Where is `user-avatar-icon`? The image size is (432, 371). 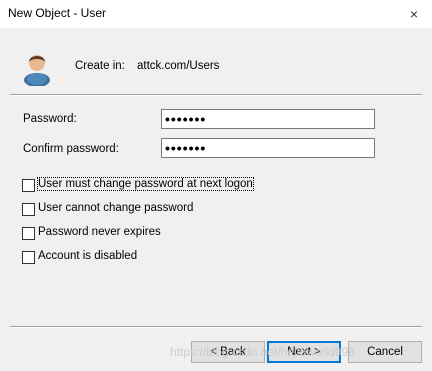 user-avatar-icon is located at coordinates (37, 70).